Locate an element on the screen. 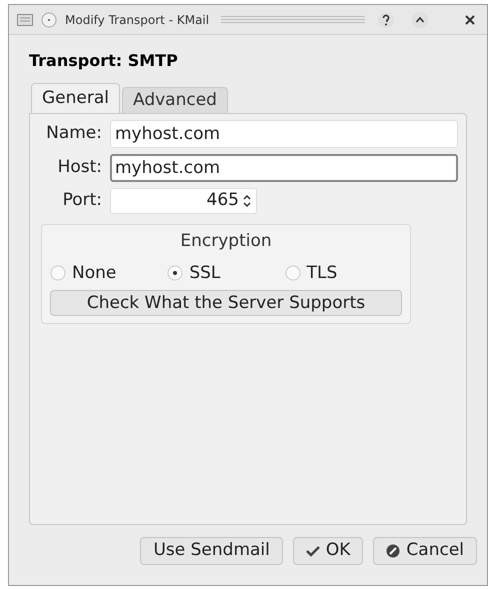 This screenshot has height=589, width=488. spin-arrows-icon is located at coordinates (247, 201).